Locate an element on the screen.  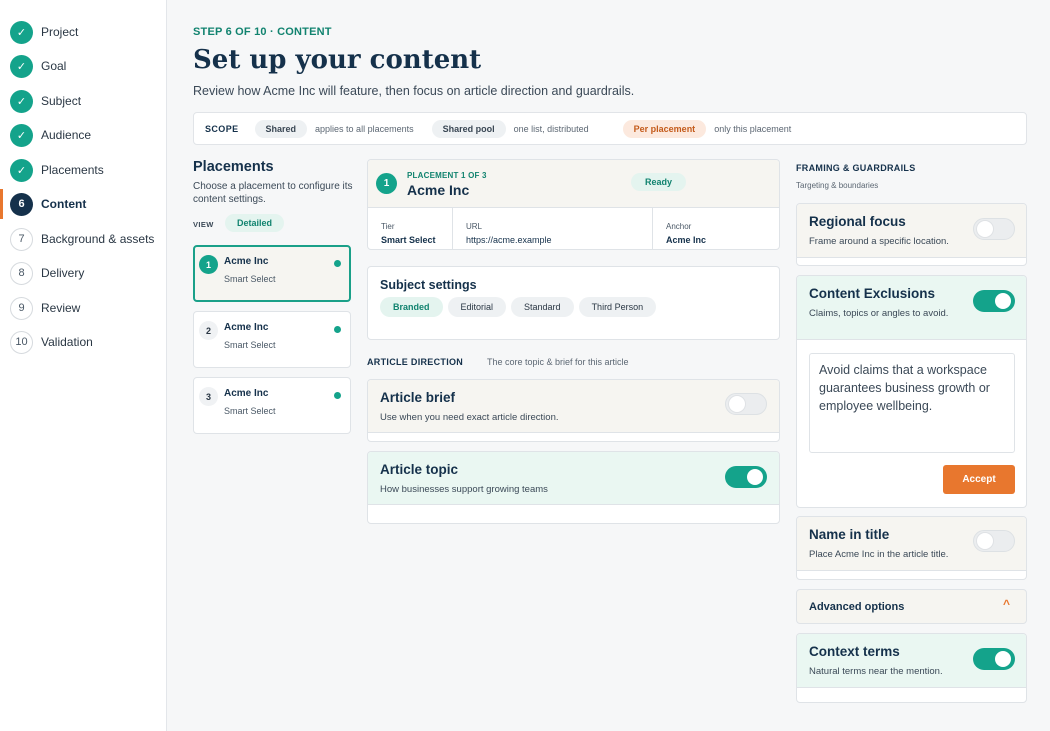
placement-detail-header: 1 PLACEMENT 1 OF 3 Acme Inc Ready is located at coordinates (573, 184).